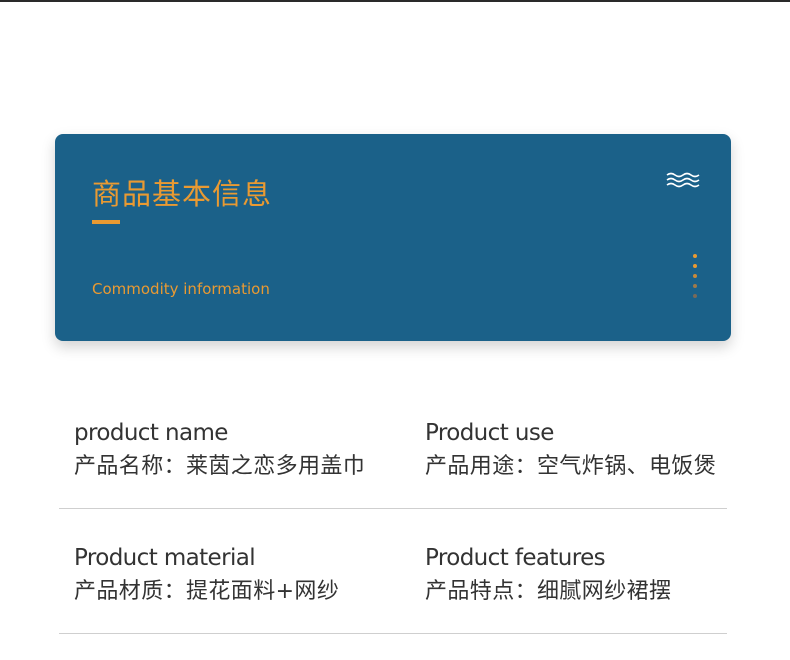 Image resolution: width=790 pixels, height=660 pixels. Describe the element at coordinates (515, 558) in the screenshot. I see `product-features-label: Product features` at that location.